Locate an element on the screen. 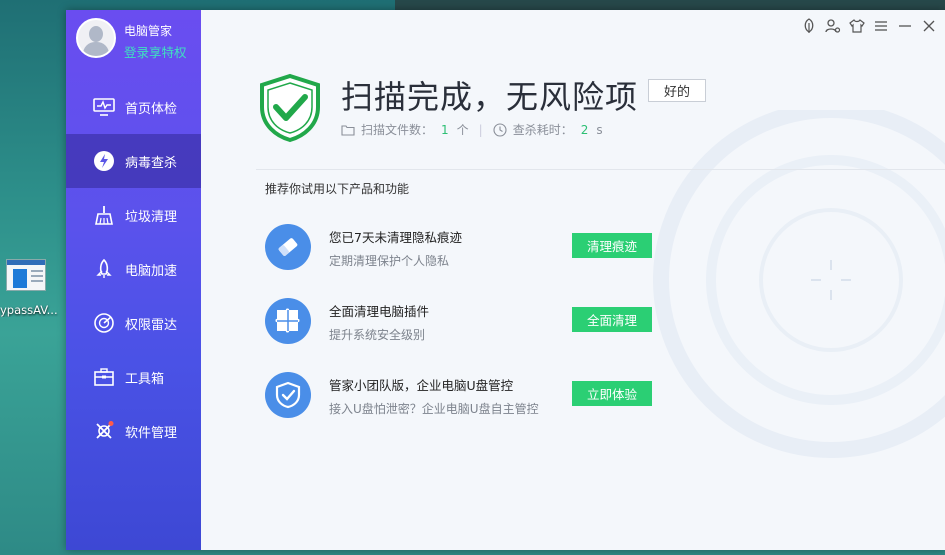  puzzle-icon is located at coordinates (288, 321).